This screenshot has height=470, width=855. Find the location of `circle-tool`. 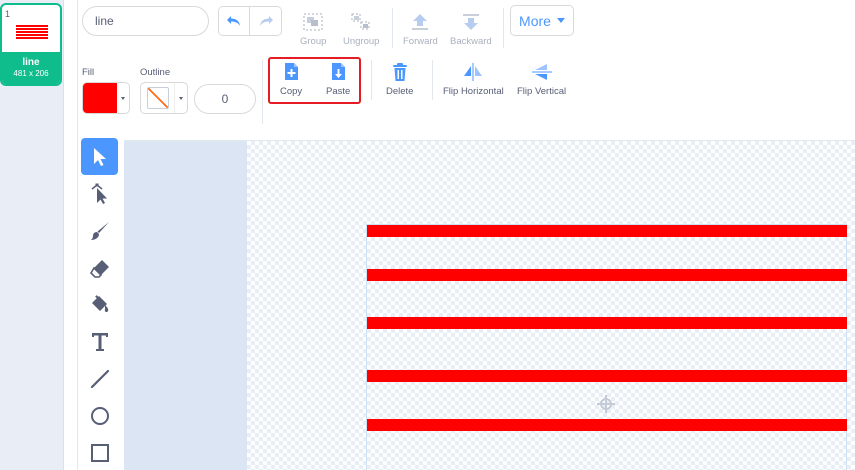

circle-tool is located at coordinates (99, 415).